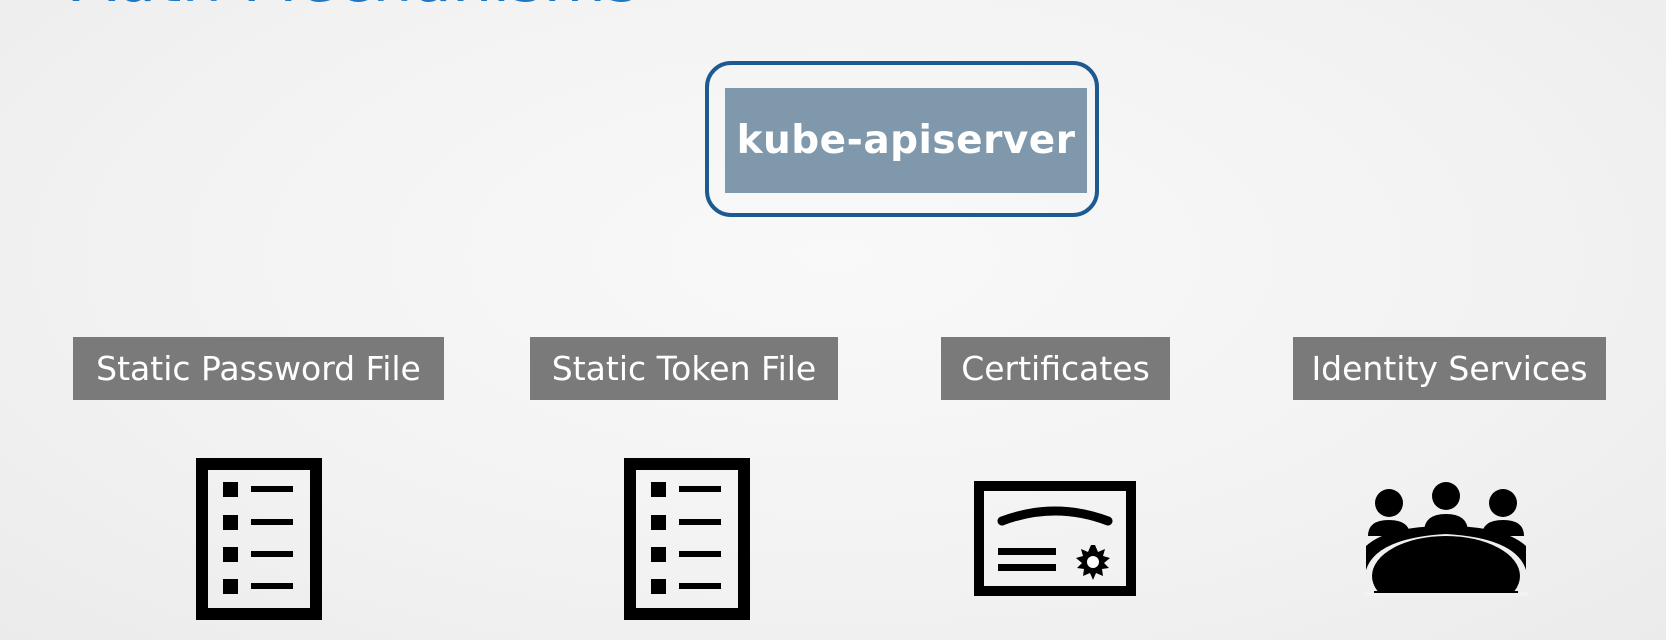 The width and height of the screenshot is (1666, 640). I want to click on certificates-label: Certificates, so click(1055, 368).